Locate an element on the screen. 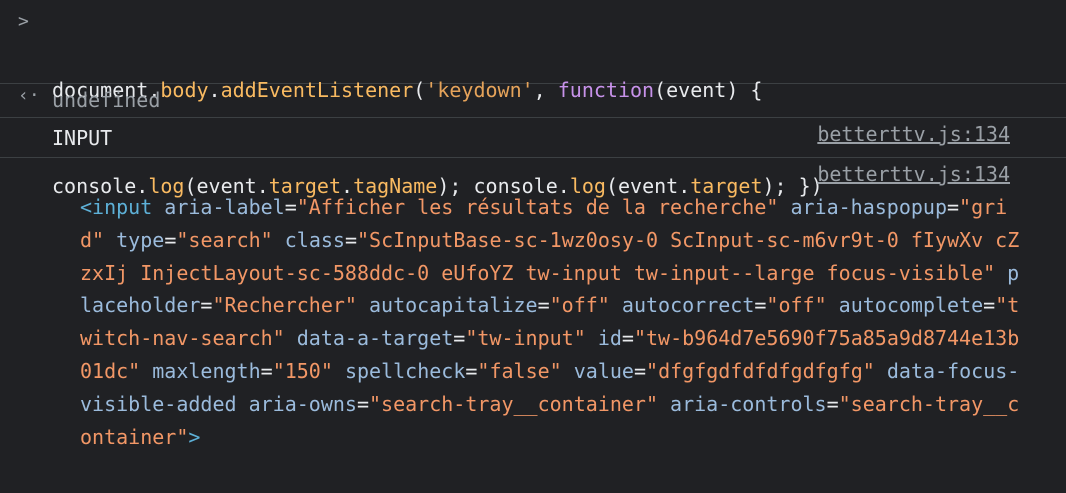 The image size is (1066, 493). prompt-chevron-icon: > is located at coordinates (23, 21).